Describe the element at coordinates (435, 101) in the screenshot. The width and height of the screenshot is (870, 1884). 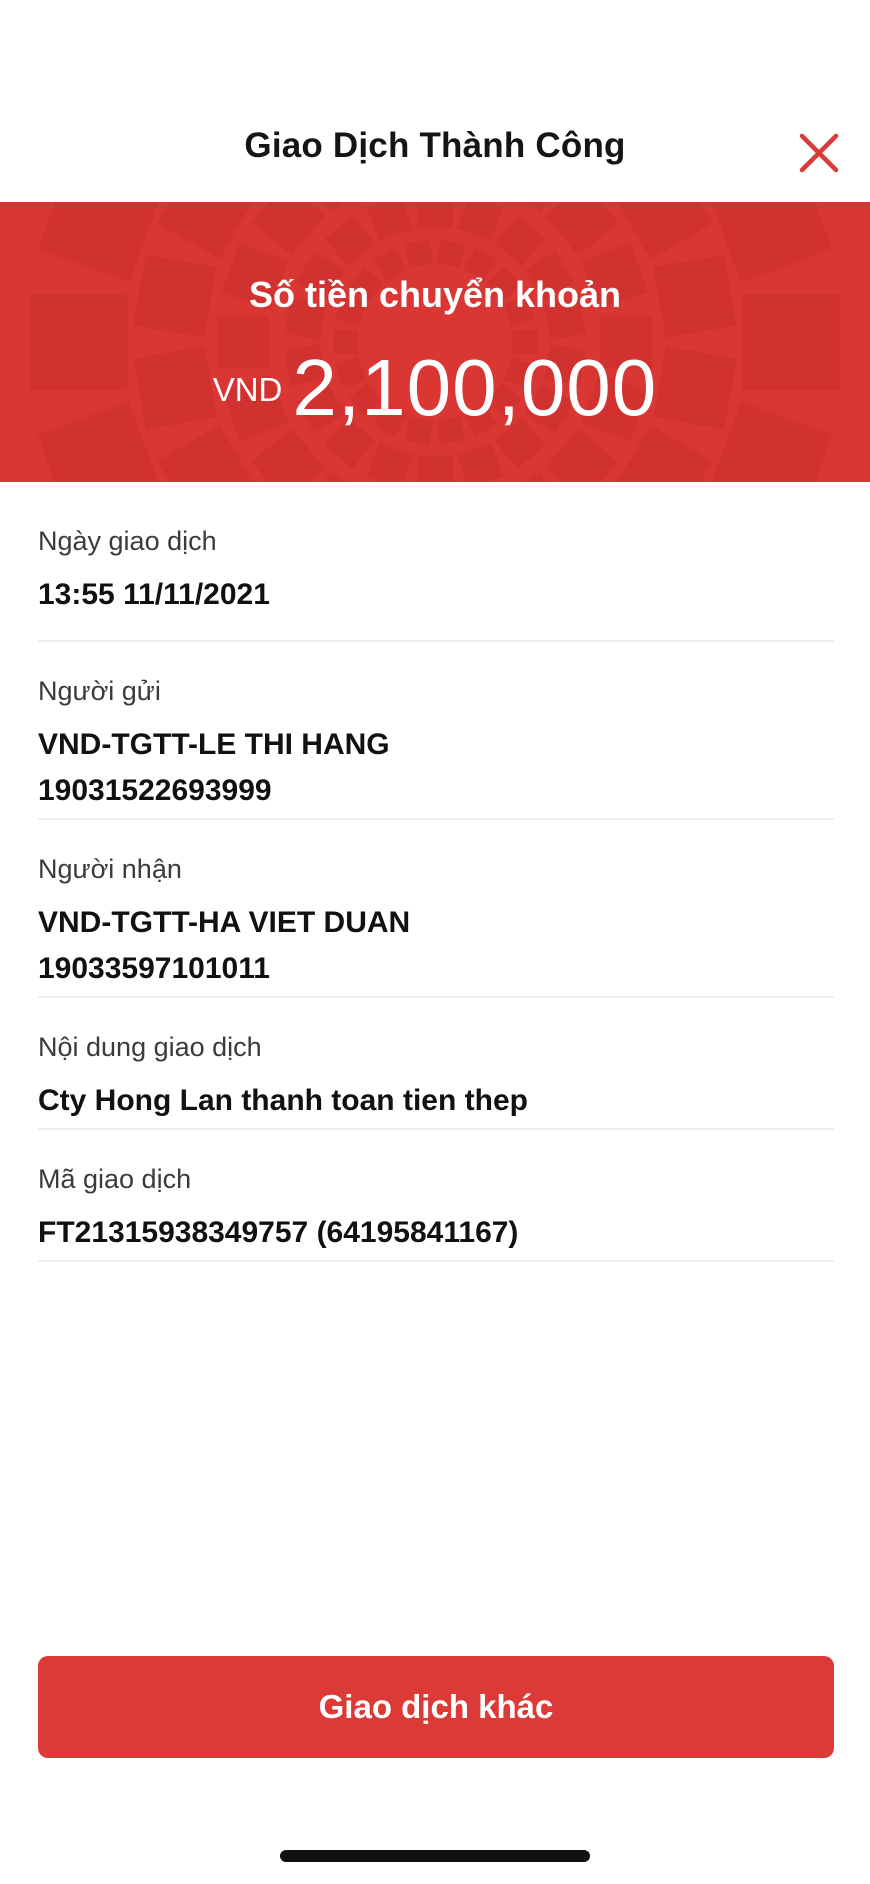
I see `top-bar: Giao Dịch Thành Công` at that location.